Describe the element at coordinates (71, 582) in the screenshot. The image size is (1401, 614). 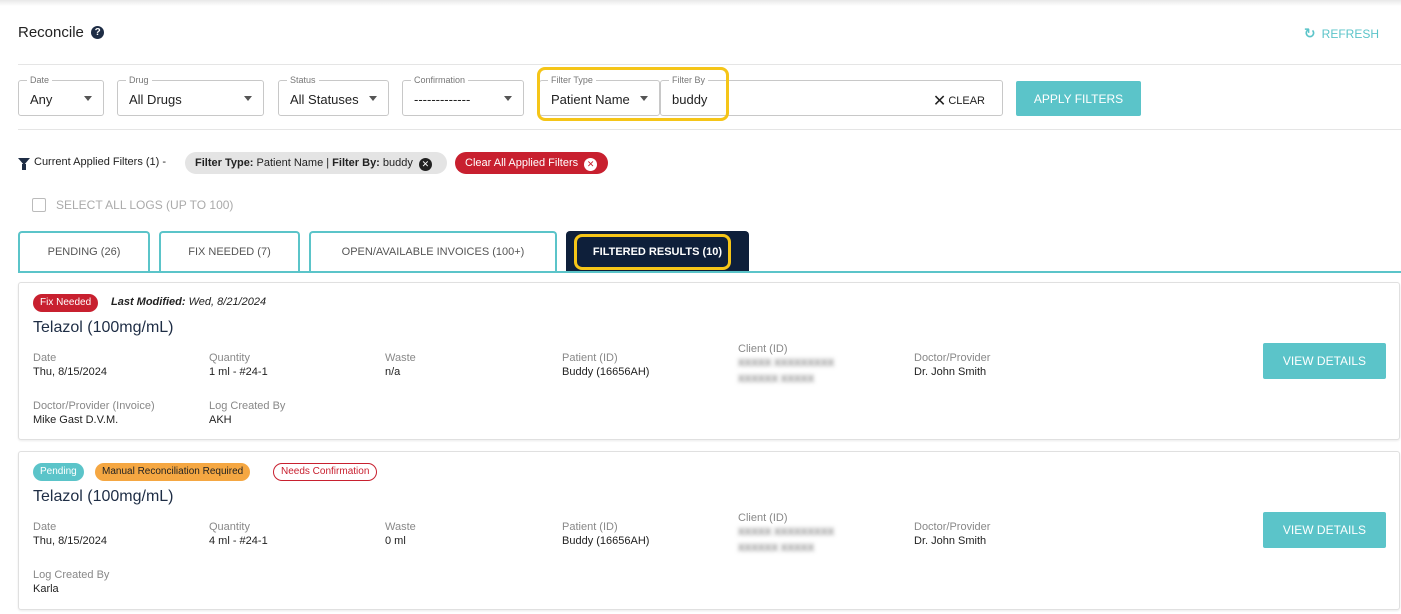
I see `log-created-by-column: Log Created By Karla` at that location.